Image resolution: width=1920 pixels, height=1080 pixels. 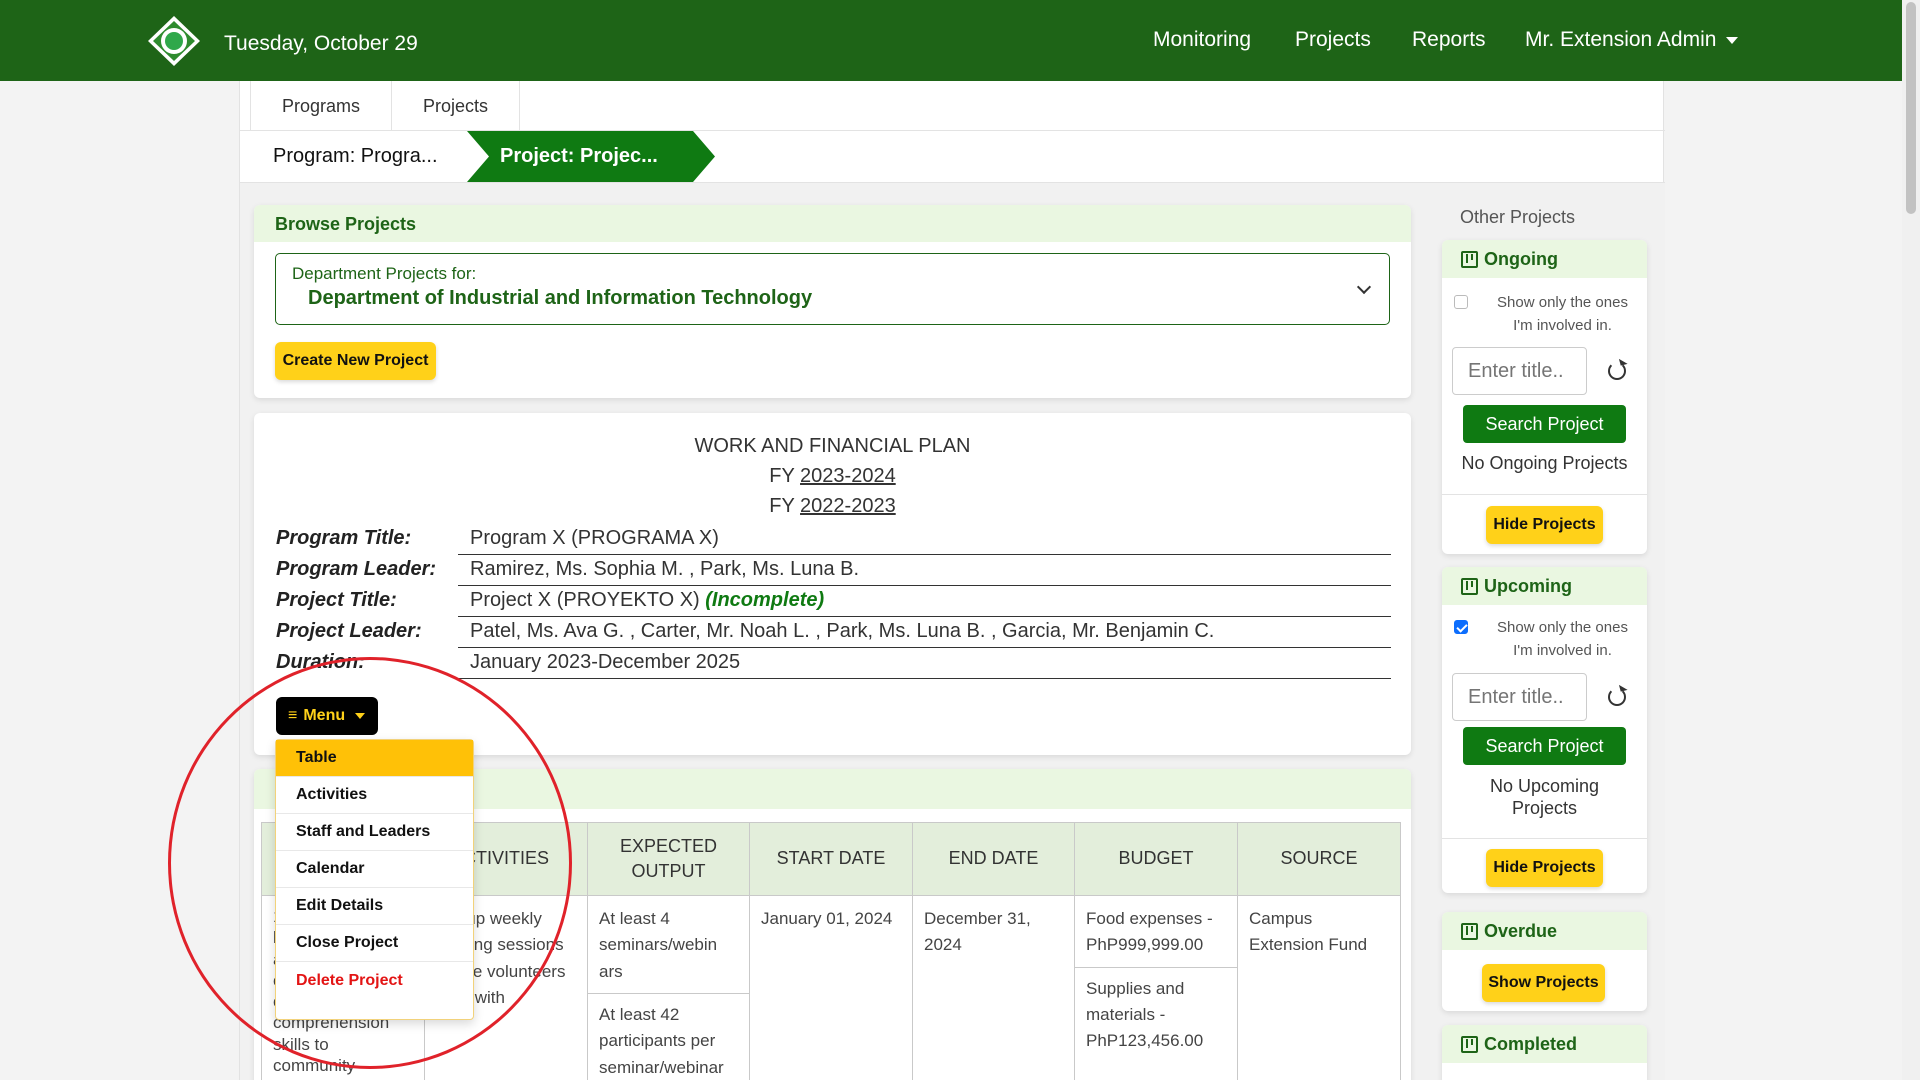 I want to click on start-date-cell: January 01, 2024, so click(x=831, y=987).